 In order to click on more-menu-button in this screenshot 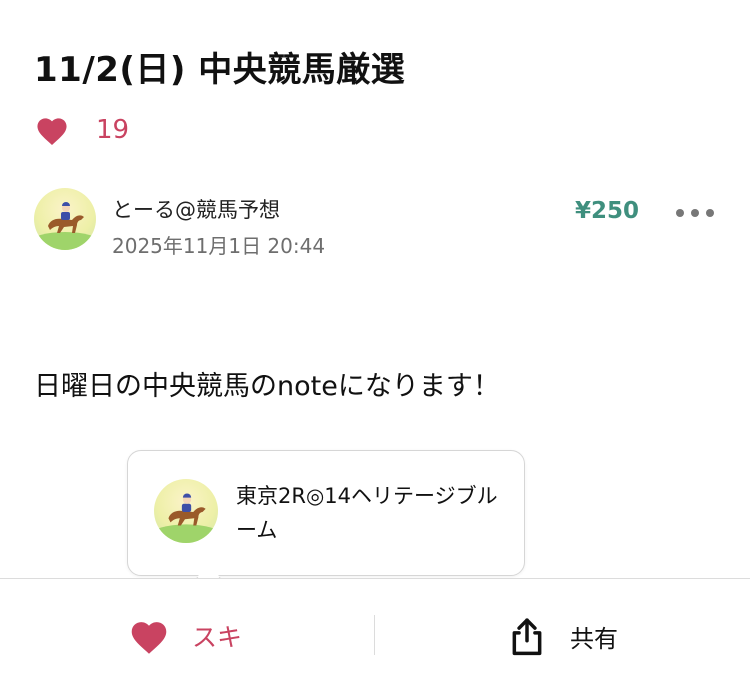, I will do `click(695, 213)`.